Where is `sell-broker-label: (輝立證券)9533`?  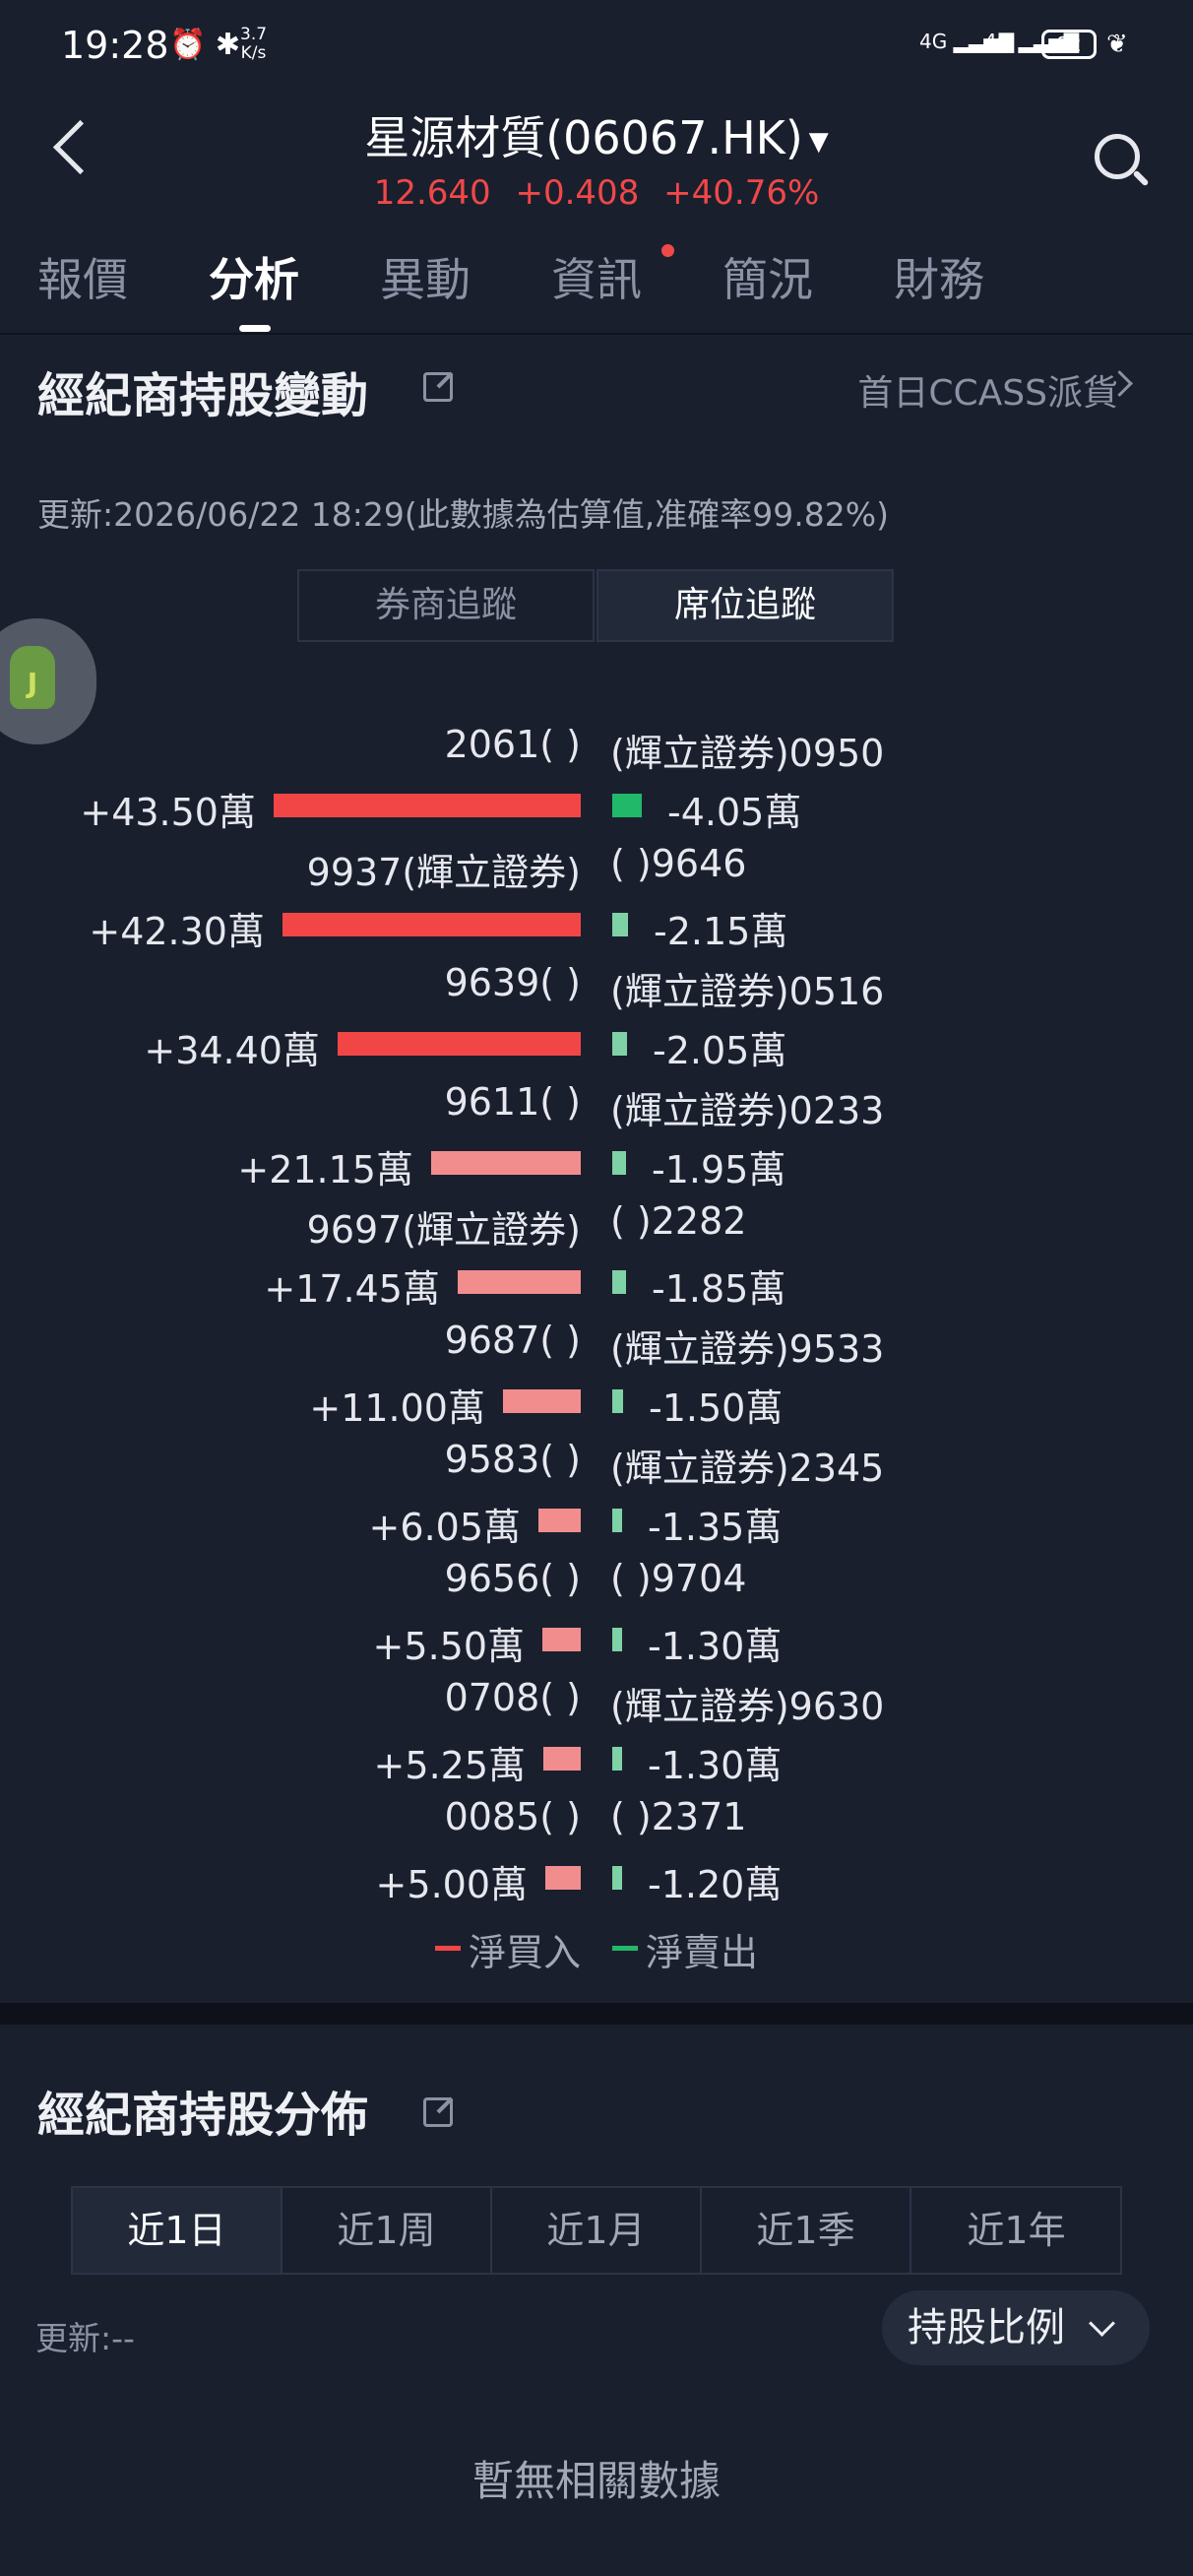
sell-broker-label: (輝立證券)9533 is located at coordinates (747, 1346).